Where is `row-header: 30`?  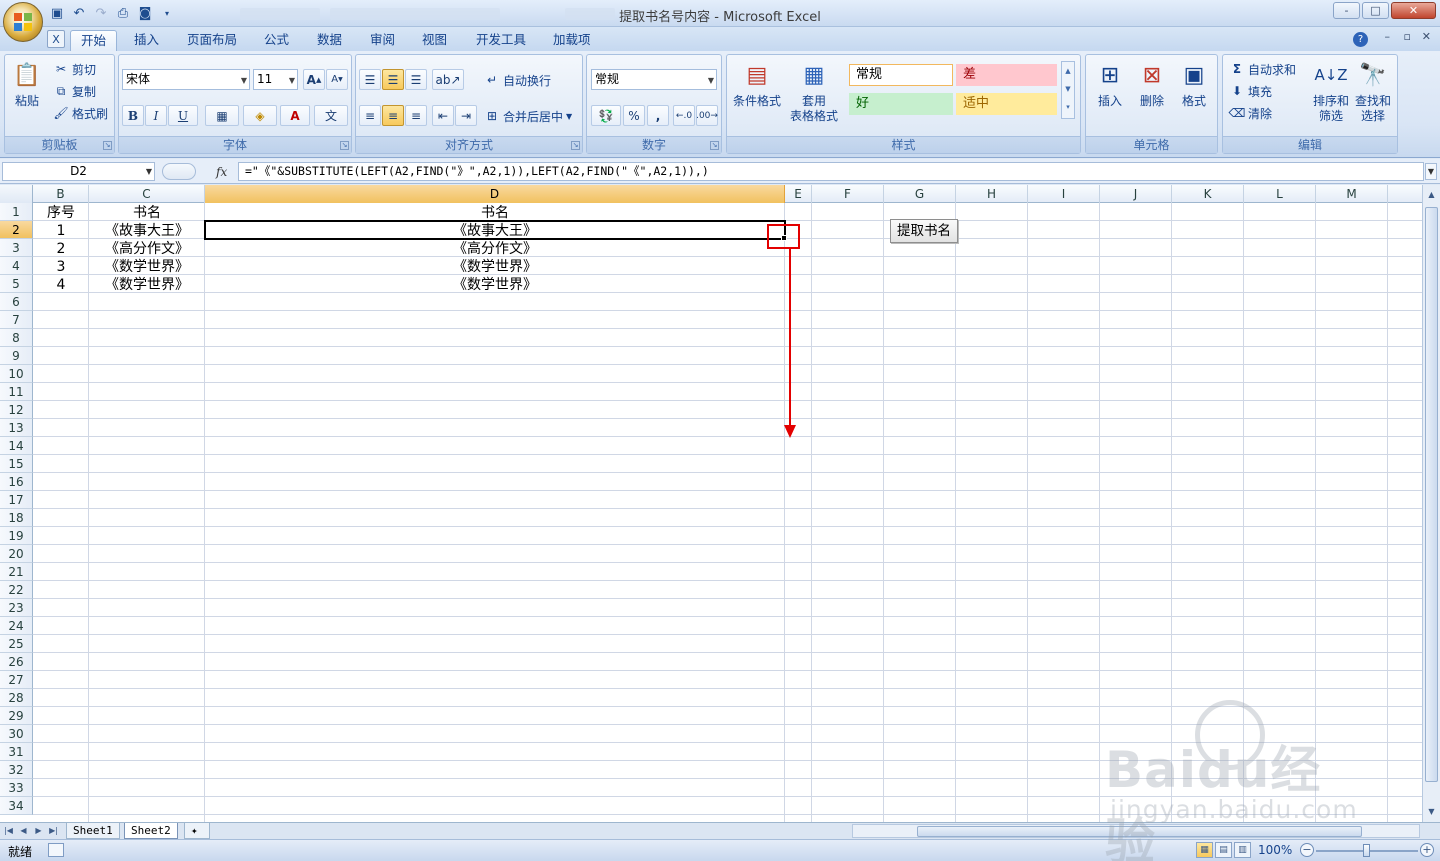 row-header: 30 is located at coordinates (16, 734).